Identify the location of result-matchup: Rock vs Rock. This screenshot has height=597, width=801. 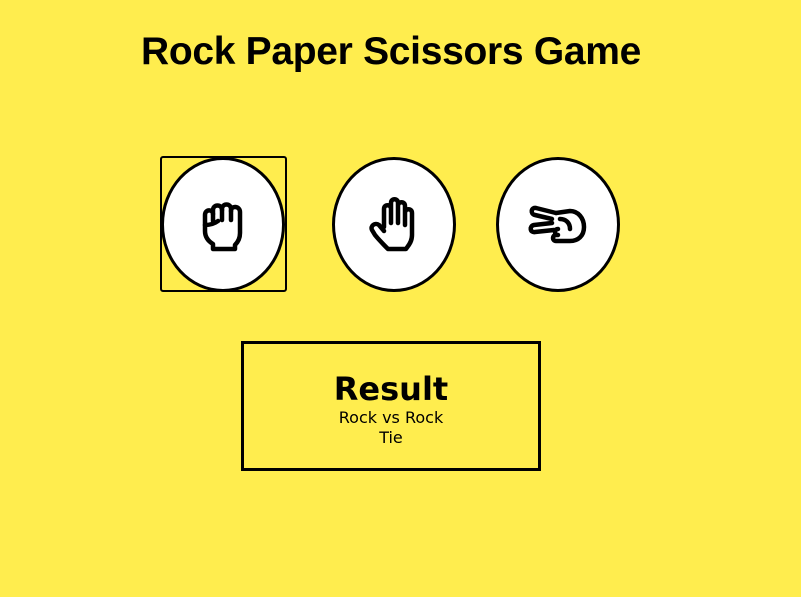
(391, 417).